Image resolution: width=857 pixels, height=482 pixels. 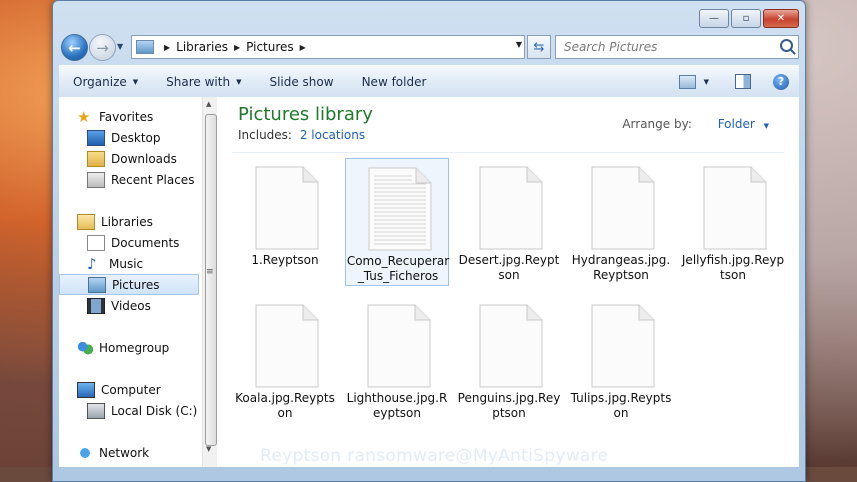 What do you see at coordinates (509, 267) in the screenshot?
I see `file-name: Desert.jpg.Reyptson` at bounding box center [509, 267].